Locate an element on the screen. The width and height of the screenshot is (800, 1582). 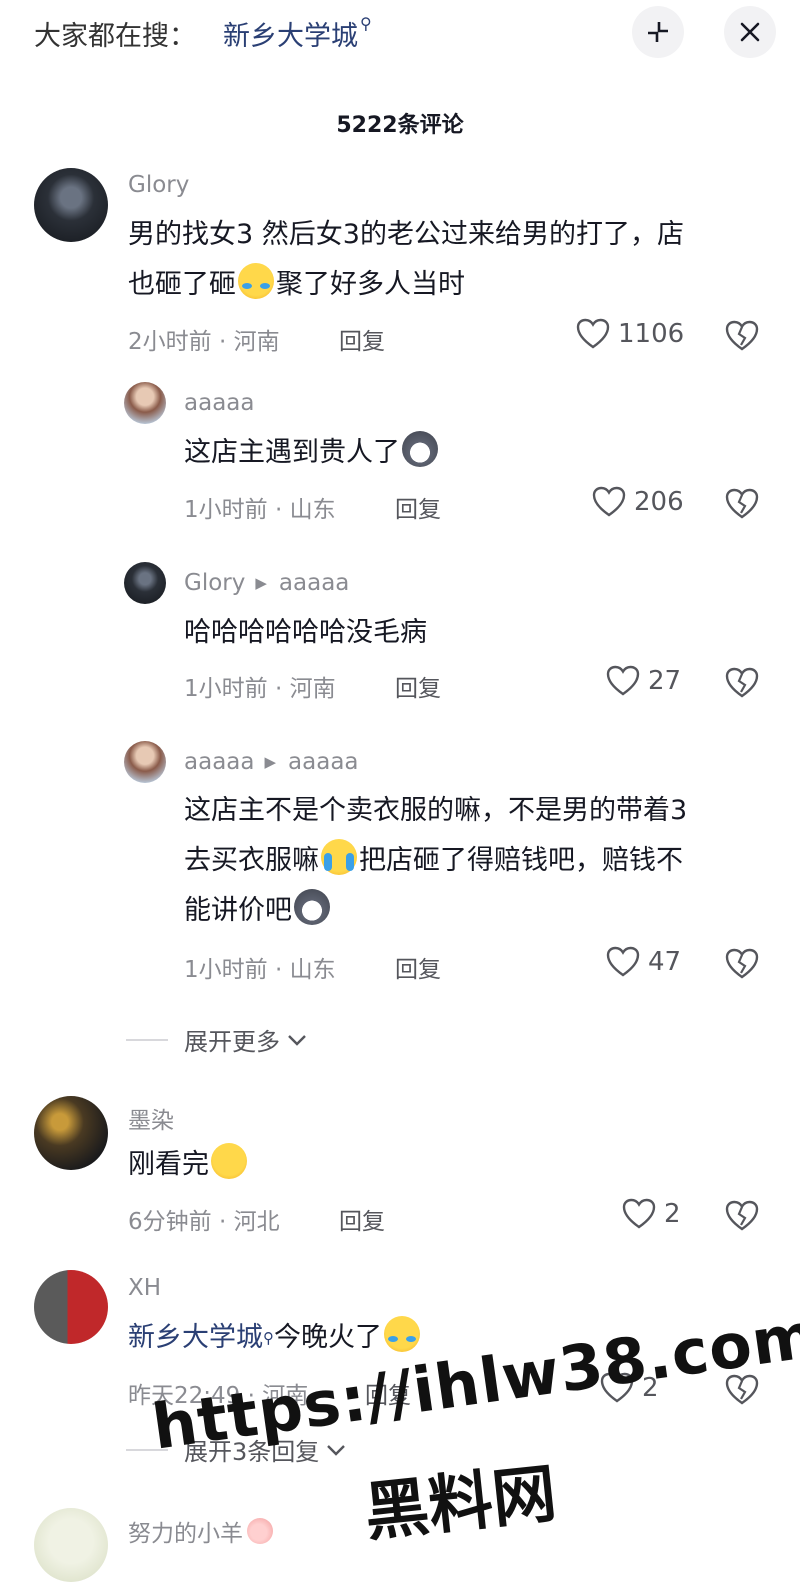
like-count: 1106 is located at coordinates (651, 334).